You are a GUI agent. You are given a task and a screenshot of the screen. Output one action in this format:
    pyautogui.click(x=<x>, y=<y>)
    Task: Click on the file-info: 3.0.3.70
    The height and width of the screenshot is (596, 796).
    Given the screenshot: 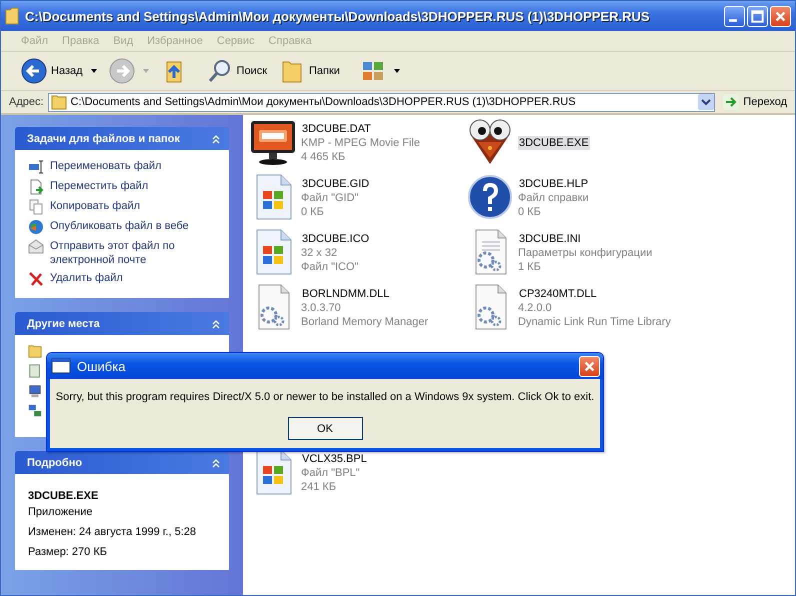 What is the action you would take?
    pyautogui.click(x=321, y=308)
    